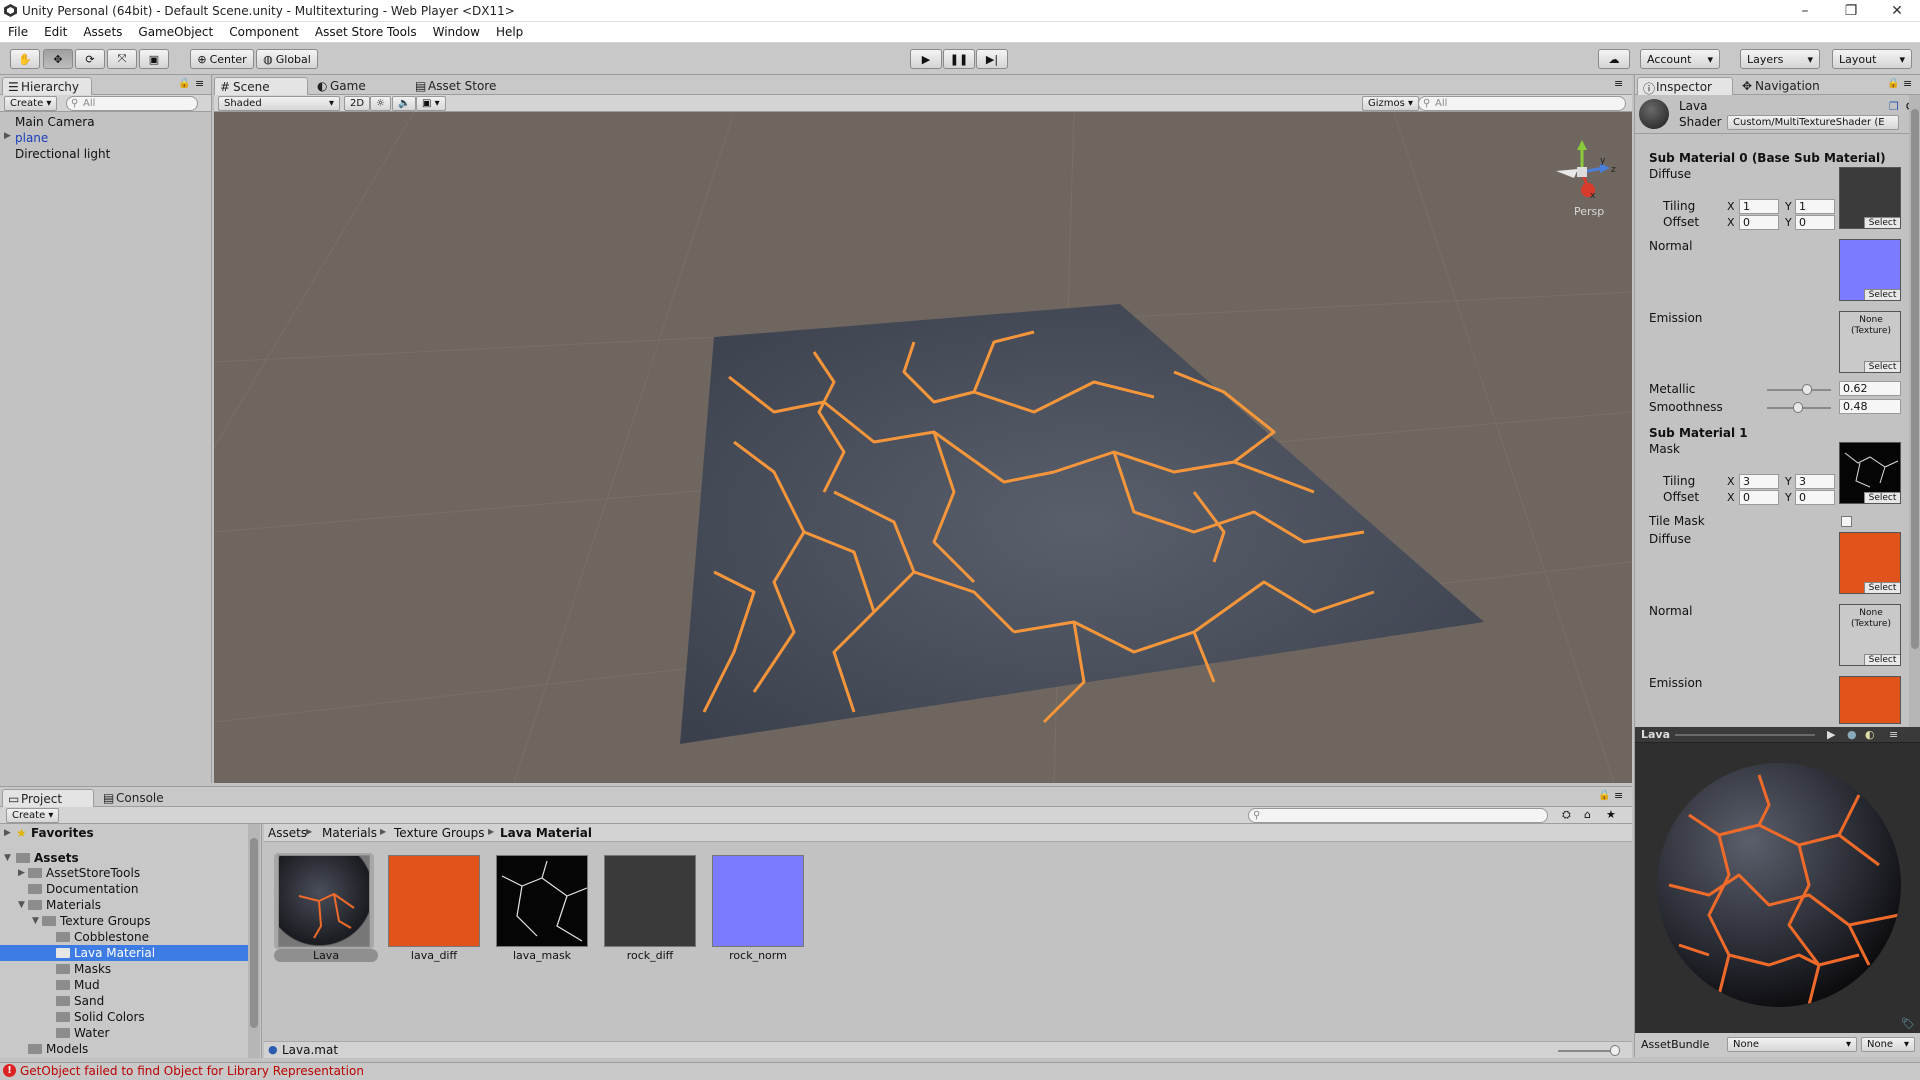 Image resolution: width=1920 pixels, height=1080 pixels. I want to click on menu-component: Component, so click(264, 32).